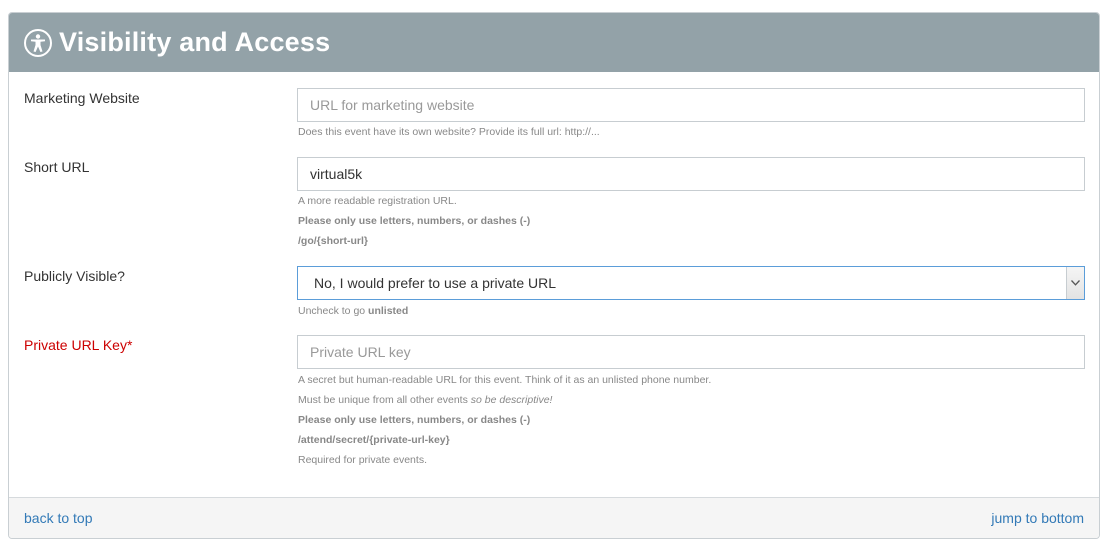 The height and width of the screenshot is (547, 1108). I want to click on publicly-visible-select: No, I would prefer to use a private URL, so click(691, 283).